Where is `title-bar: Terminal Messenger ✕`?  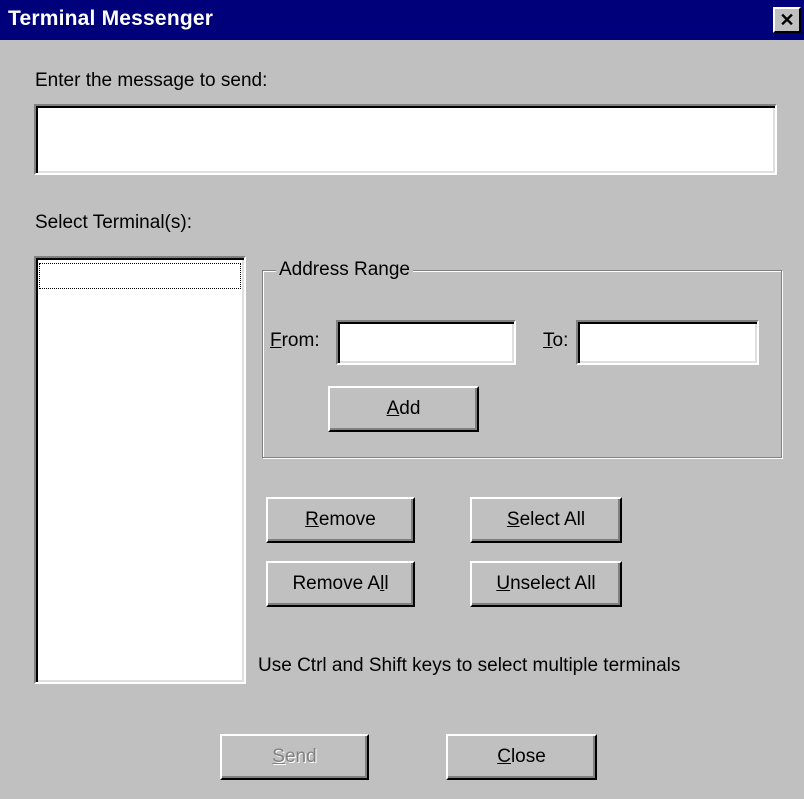
title-bar: Terminal Messenger ✕ is located at coordinates (402, 20).